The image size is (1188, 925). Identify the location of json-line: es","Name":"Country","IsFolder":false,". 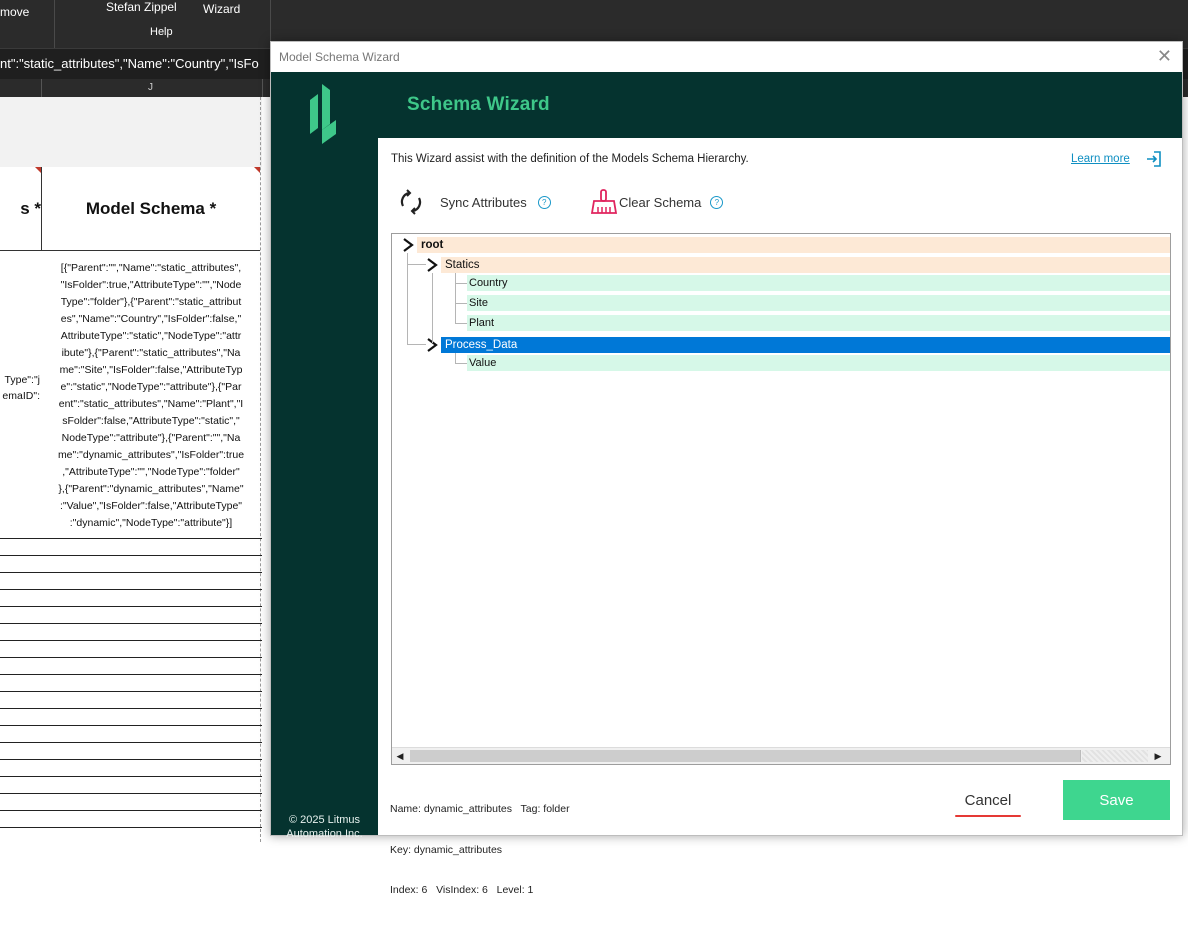
(151, 319).